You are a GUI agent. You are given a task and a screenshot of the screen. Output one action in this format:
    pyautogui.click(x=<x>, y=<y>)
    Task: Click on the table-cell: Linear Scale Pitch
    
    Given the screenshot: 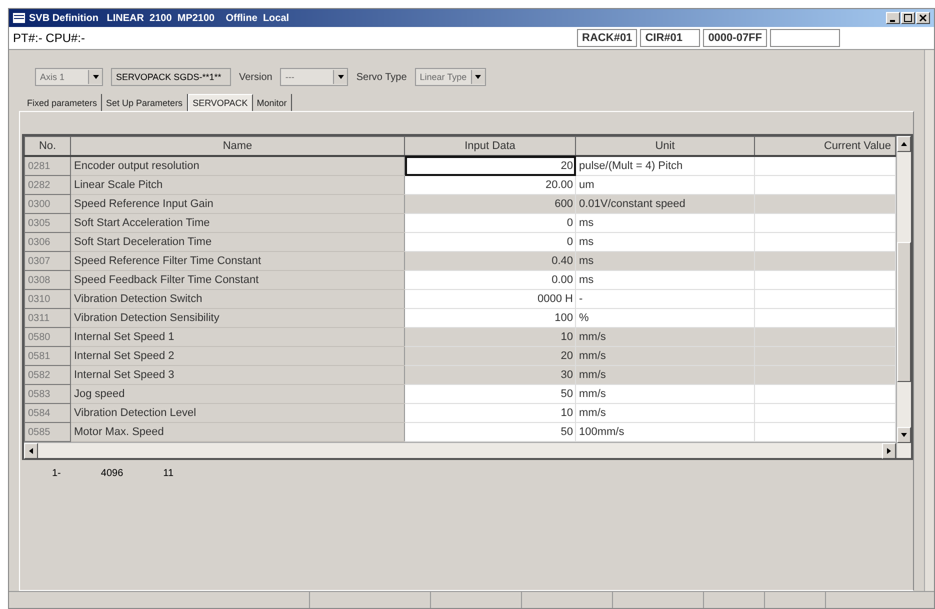 What is the action you would take?
    pyautogui.click(x=237, y=185)
    